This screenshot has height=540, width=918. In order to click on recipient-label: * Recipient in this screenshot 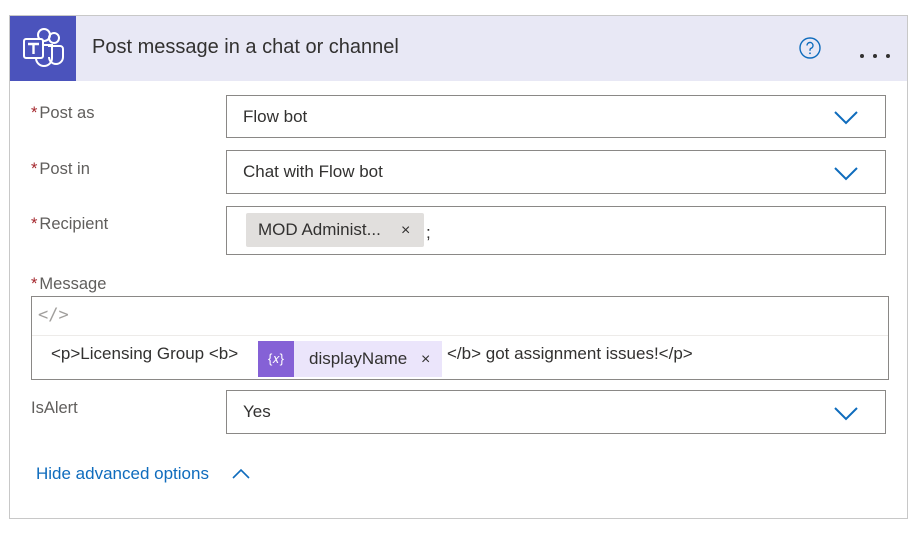, I will do `click(69, 224)`.